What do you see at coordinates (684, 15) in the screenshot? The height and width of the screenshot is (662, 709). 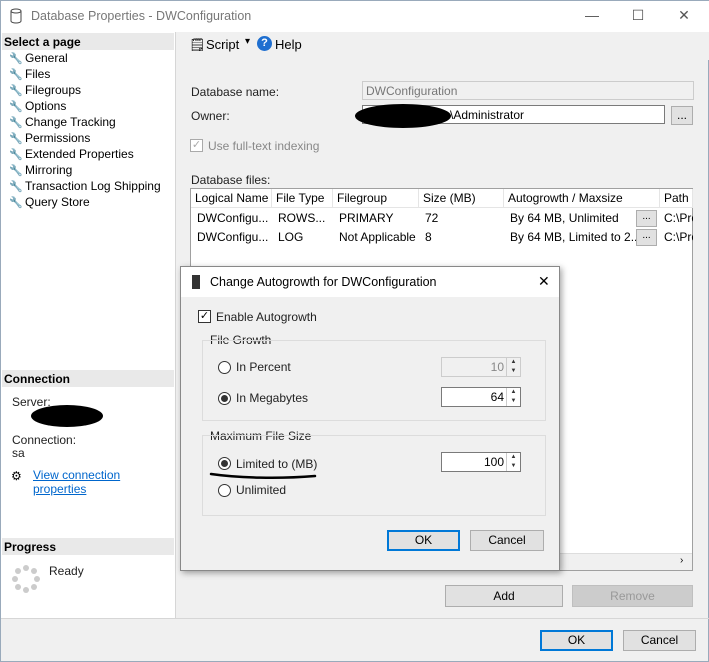 I see `close-button: ✕` at bounding box center [684, 15].